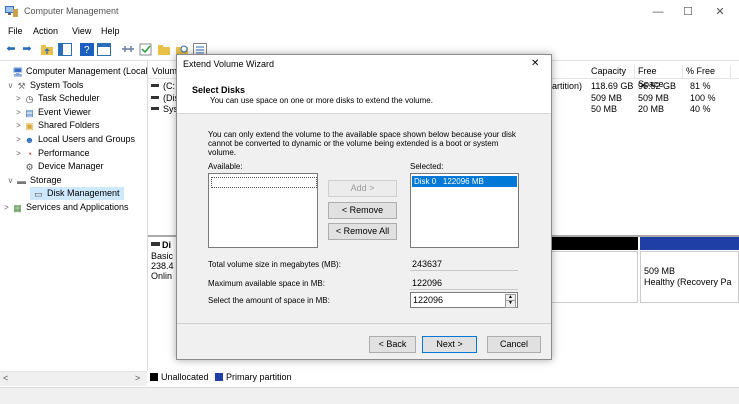  What do you see at coordinates (64, 111) in the screenshot?
I see `tree-item-label: Event Viewer` at bounding box center [64, 111].